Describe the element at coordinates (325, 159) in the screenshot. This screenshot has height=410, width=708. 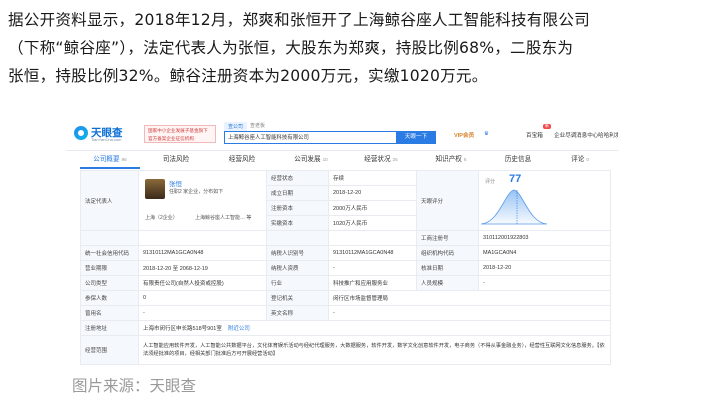
I see `tab-count: 10` at that location.